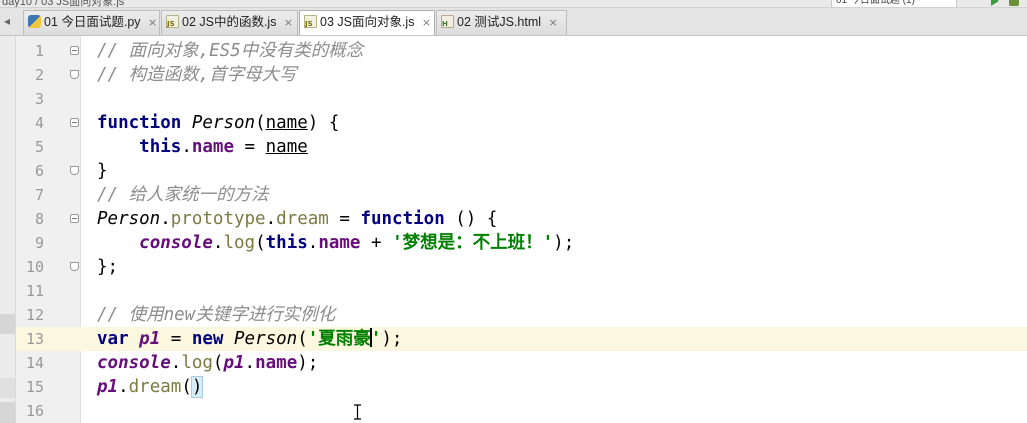 The image size is (1027, 423). Describe the element at coordinates (39, 51) in the screenshot. I see `line-number: 1` at that location.